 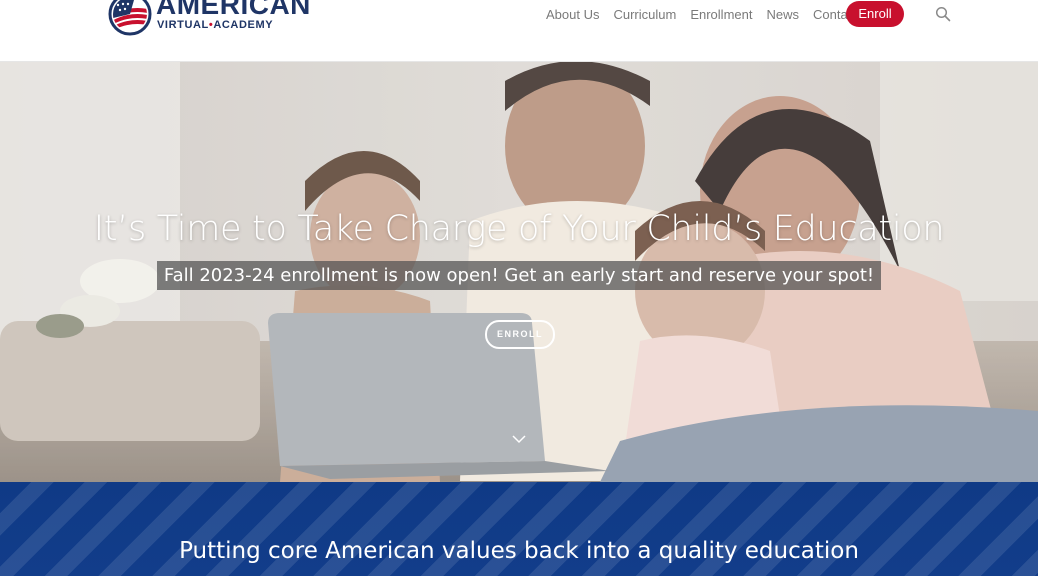 What do you see at coordinates (243, 25) in the screenshot?
I see `logo-word-academy: ACADEMY` at bounding box center [243, 25].